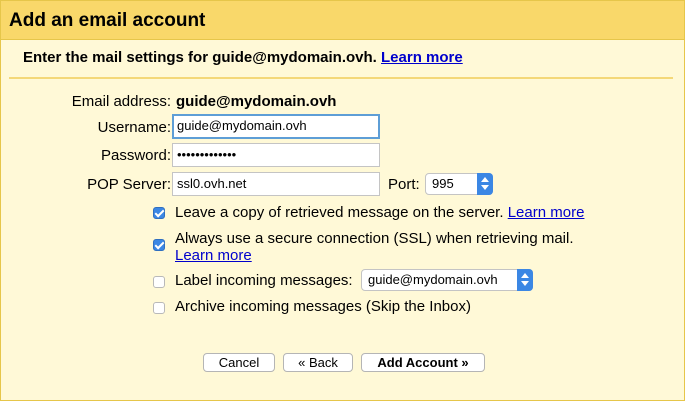 The height and width of the screenshot is (401, 685). Describe the element at coordinates (404, 184) in the screenshot. I see `port-label: Port:` at that location.